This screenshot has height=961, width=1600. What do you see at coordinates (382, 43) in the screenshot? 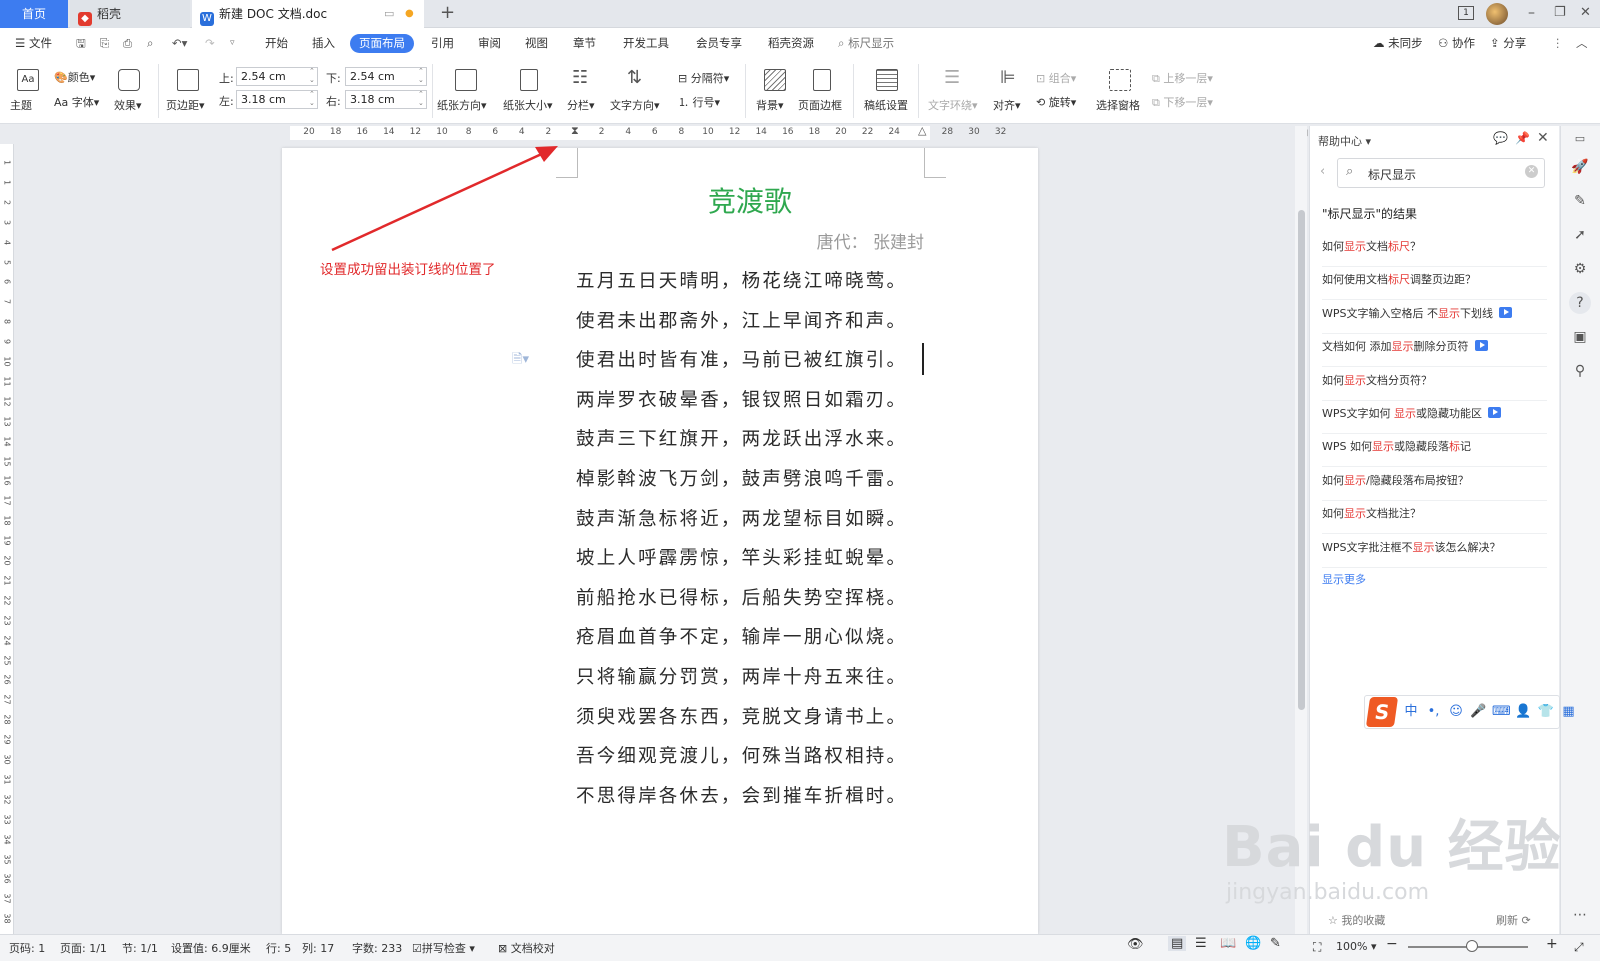
I see `menu-page-layout: 页面布局` at bounding box center [382, 43].